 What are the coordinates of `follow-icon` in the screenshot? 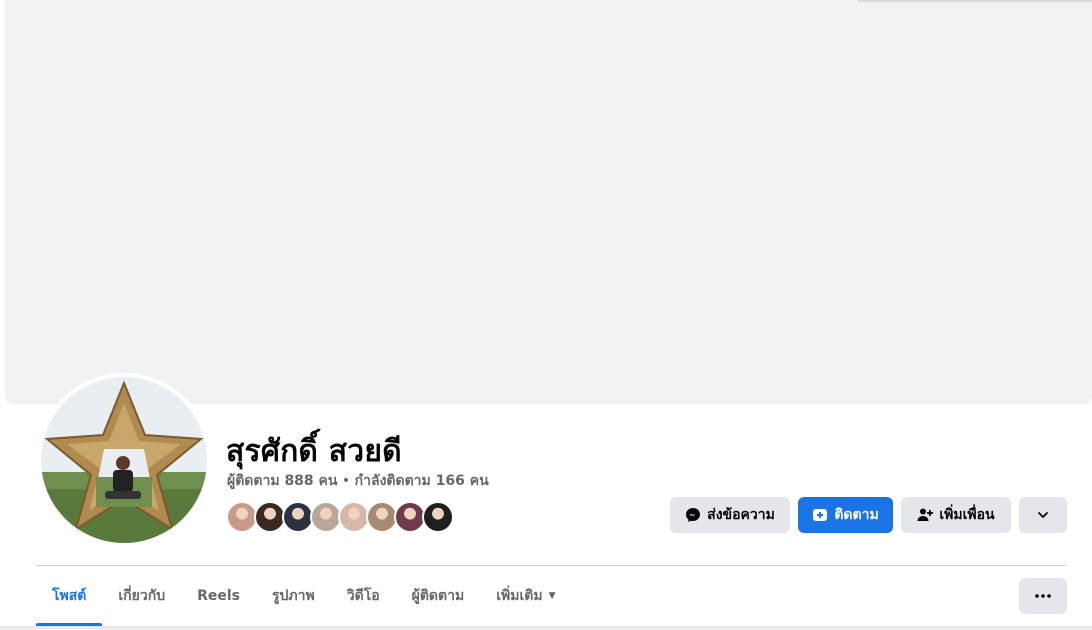 It's located at (820, 515).